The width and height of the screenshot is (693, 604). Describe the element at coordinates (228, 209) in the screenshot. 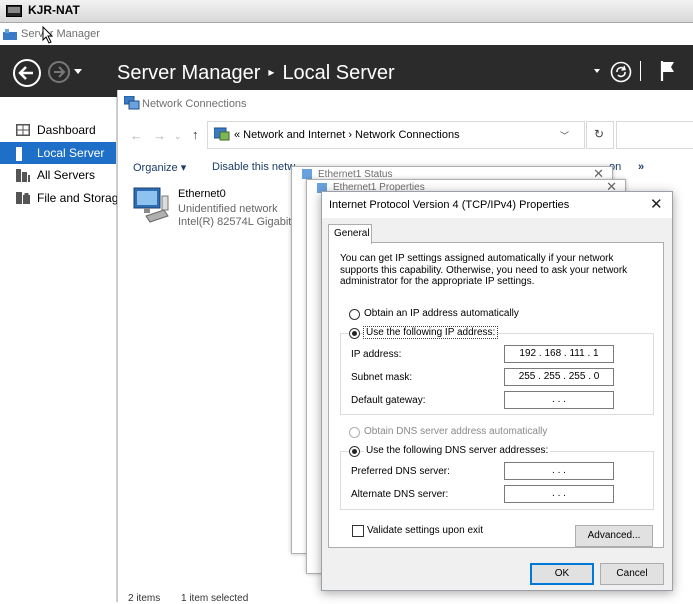

I see `adapter-status: Unidentified network` at that location.